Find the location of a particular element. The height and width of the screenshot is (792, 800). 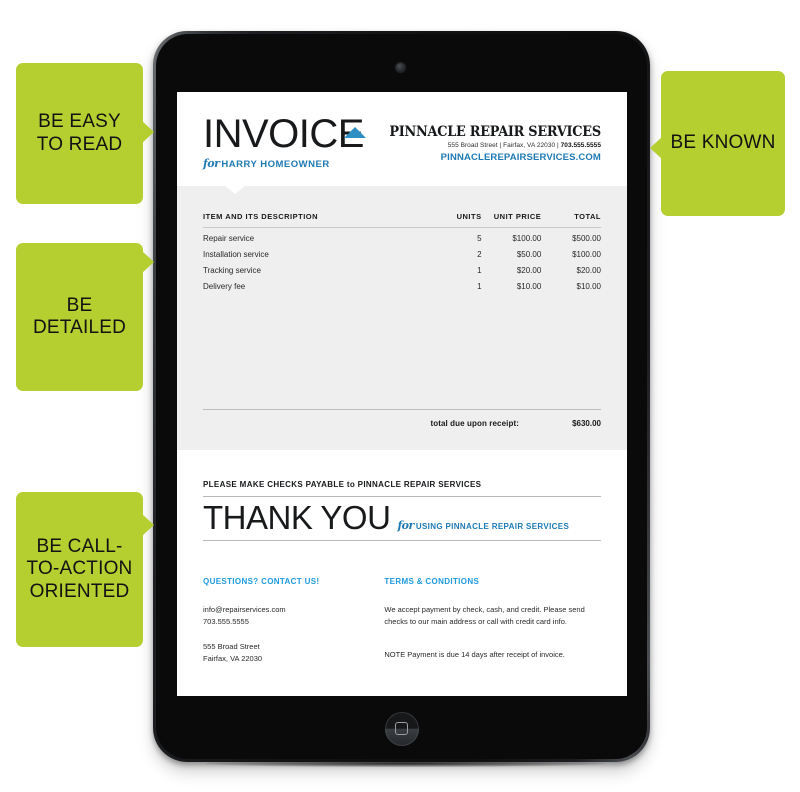

cell-total: $100.00 is located at coordinates (586, 254).